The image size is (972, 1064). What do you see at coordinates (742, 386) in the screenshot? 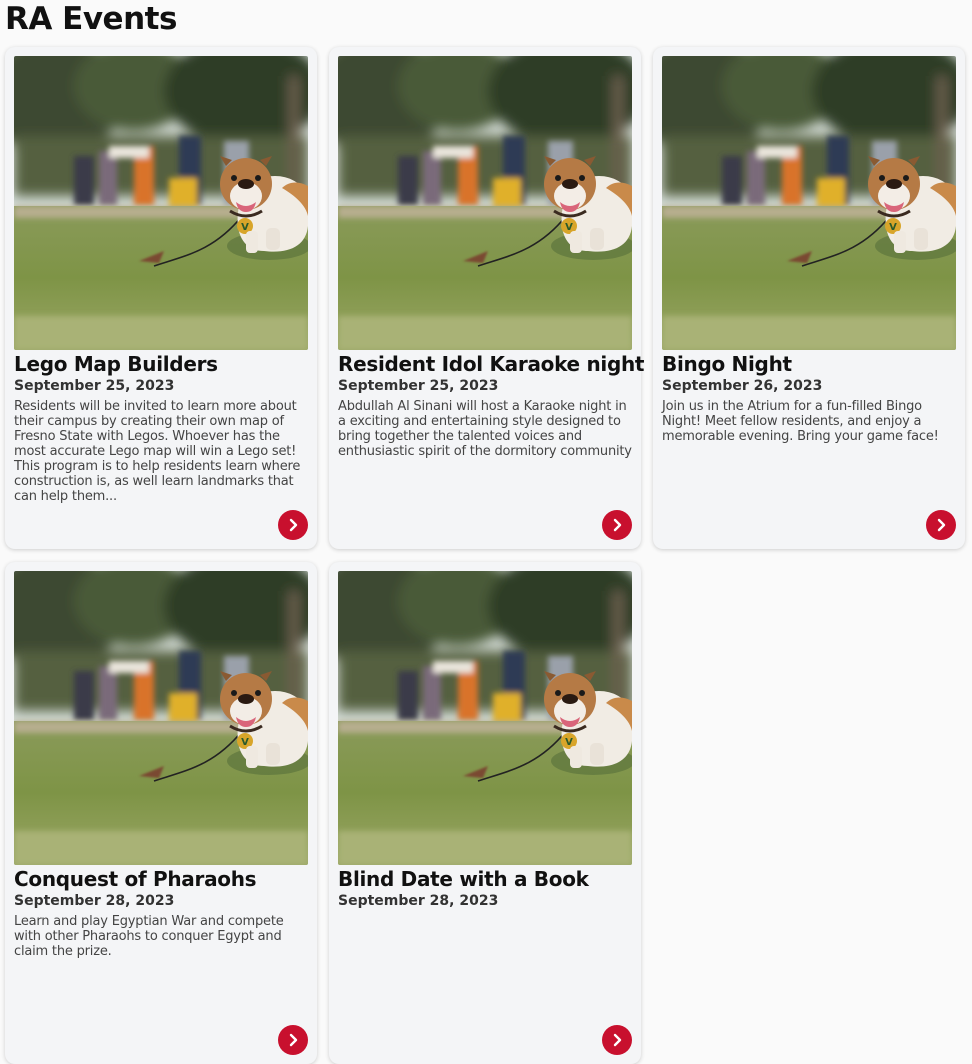
I see `event-date: September 26, 2023` at bounding box center [742, 386].